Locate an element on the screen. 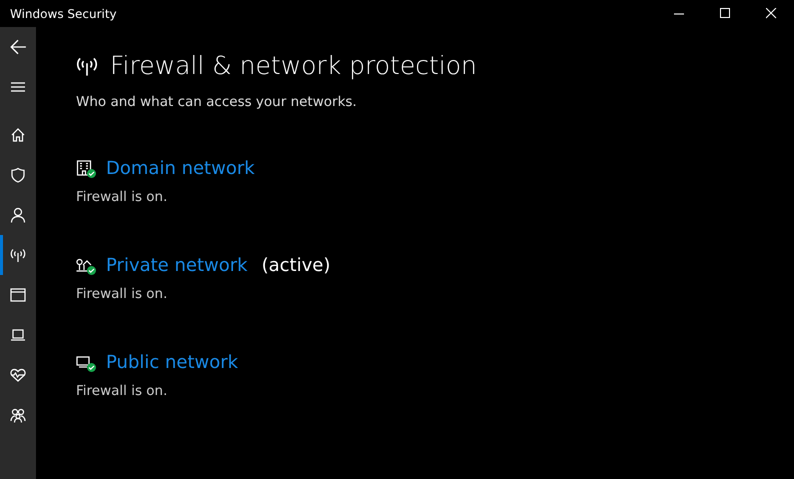 Image resolution: width=794 pixels, height=479 pixels. page-subtitle: Who and what can access your networks. is located at coordinates (217, 102).